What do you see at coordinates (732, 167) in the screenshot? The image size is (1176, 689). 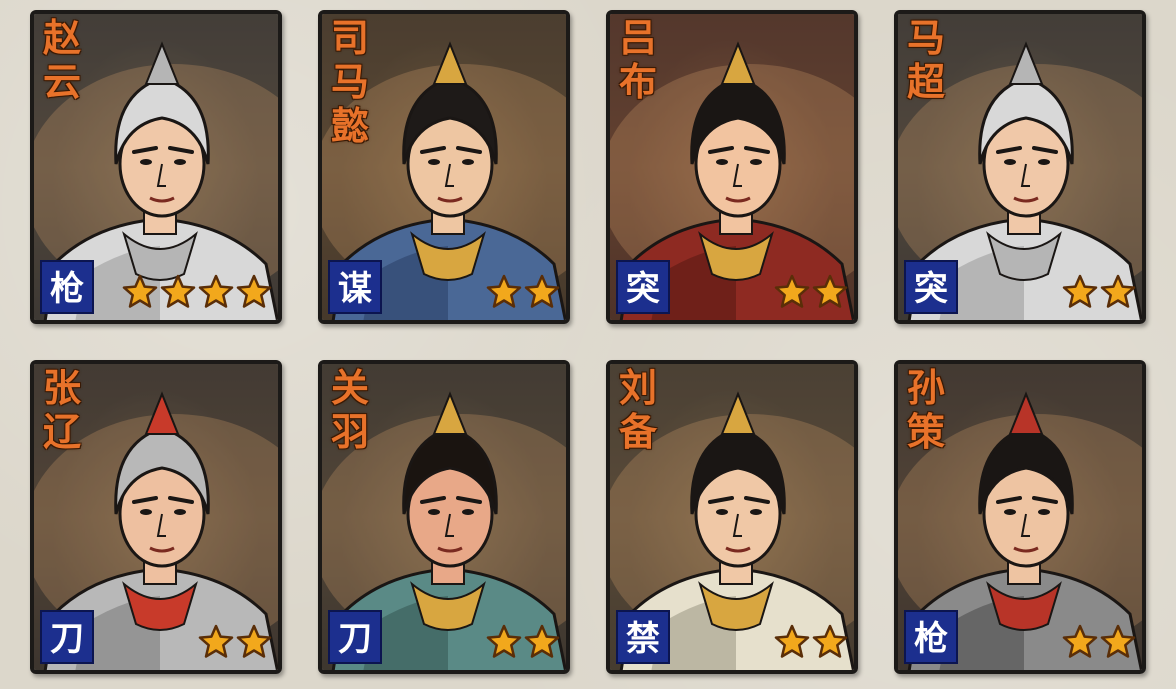 I see `general-card-lu-bu: 吕布 突` at bounding box center [732, 167].